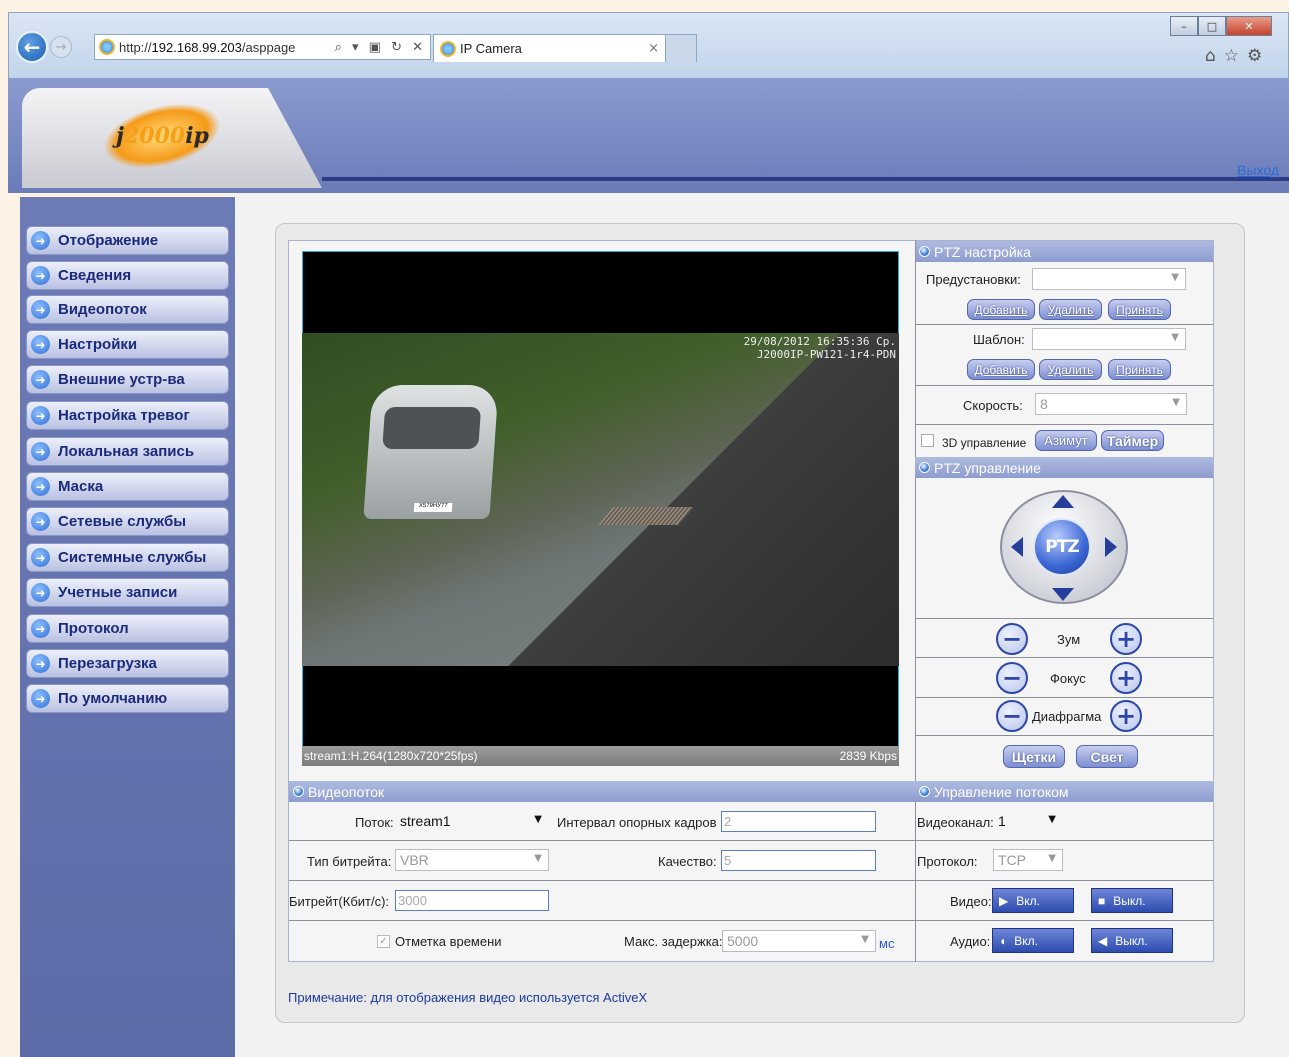 This screenshot has width=1289, height=1057. I want to click on preset-delete-button: Удалить, so click(1070, 309).